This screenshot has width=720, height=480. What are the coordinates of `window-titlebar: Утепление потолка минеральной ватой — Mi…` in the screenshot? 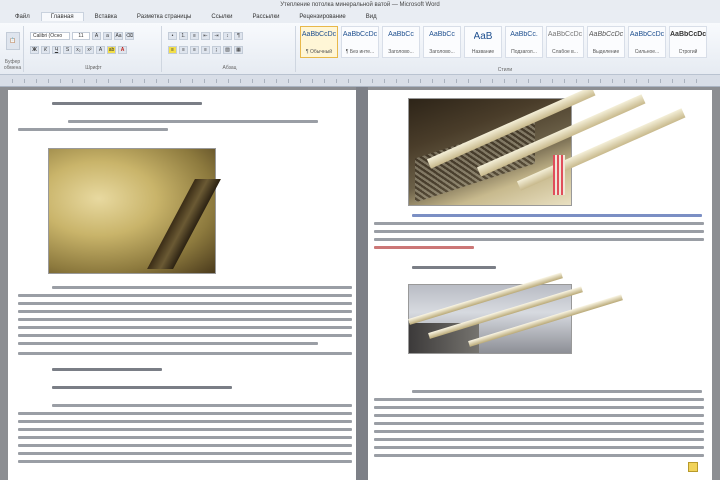 It's located at (360, 5).